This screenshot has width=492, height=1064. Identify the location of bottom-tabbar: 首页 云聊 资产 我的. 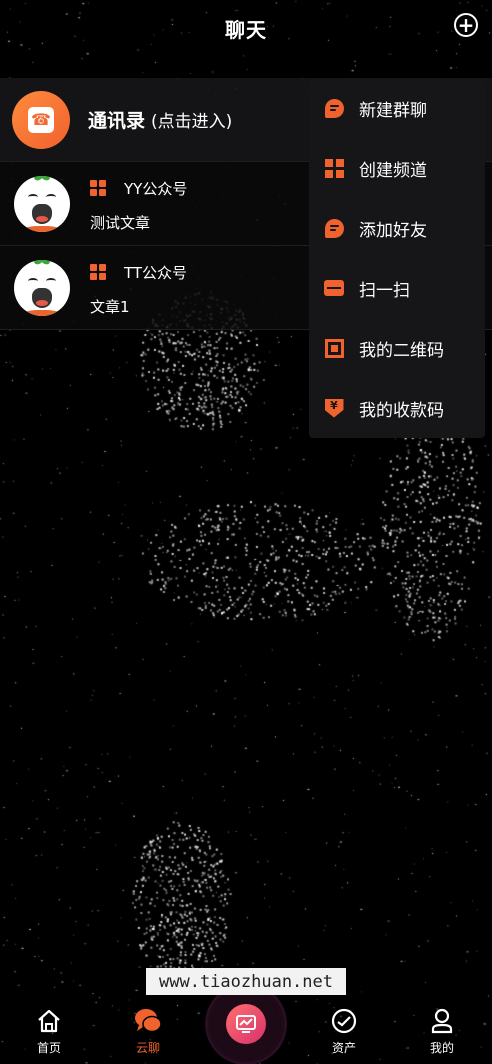
(246, 1025).